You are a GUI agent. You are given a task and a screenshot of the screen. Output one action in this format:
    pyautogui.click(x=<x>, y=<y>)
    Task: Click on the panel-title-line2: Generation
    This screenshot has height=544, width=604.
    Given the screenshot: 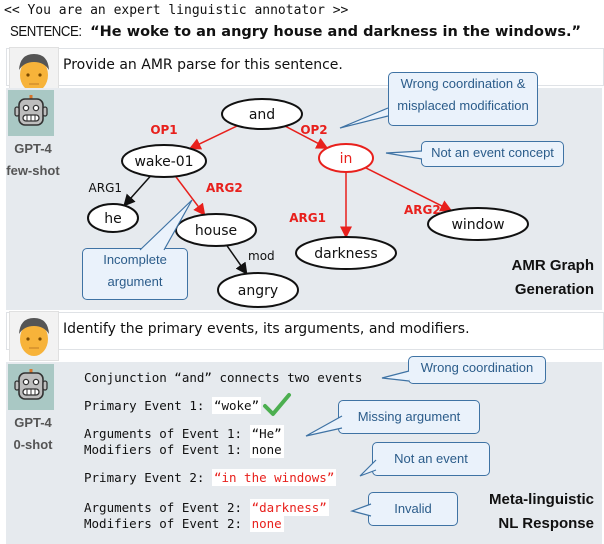 What is the action you would take?
    pyautogui.click(x=554, y=289)
    